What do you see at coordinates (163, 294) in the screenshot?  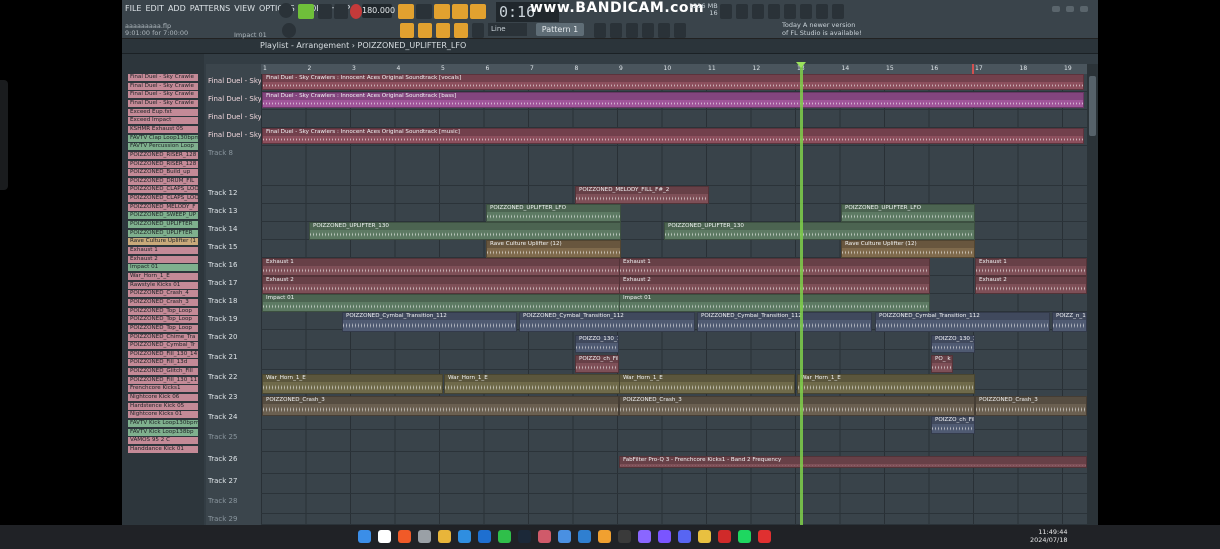 I see `browser-item: POIZZONED_Crash_4` at bounding box center [163, 294].